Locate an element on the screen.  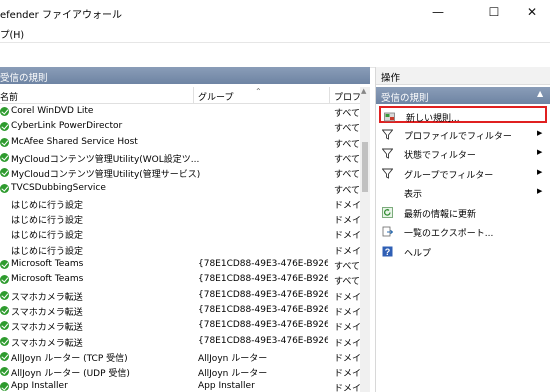
rule-name: AllJoyn ルーター (UDP 受信) is located at coordinates (70, 374).